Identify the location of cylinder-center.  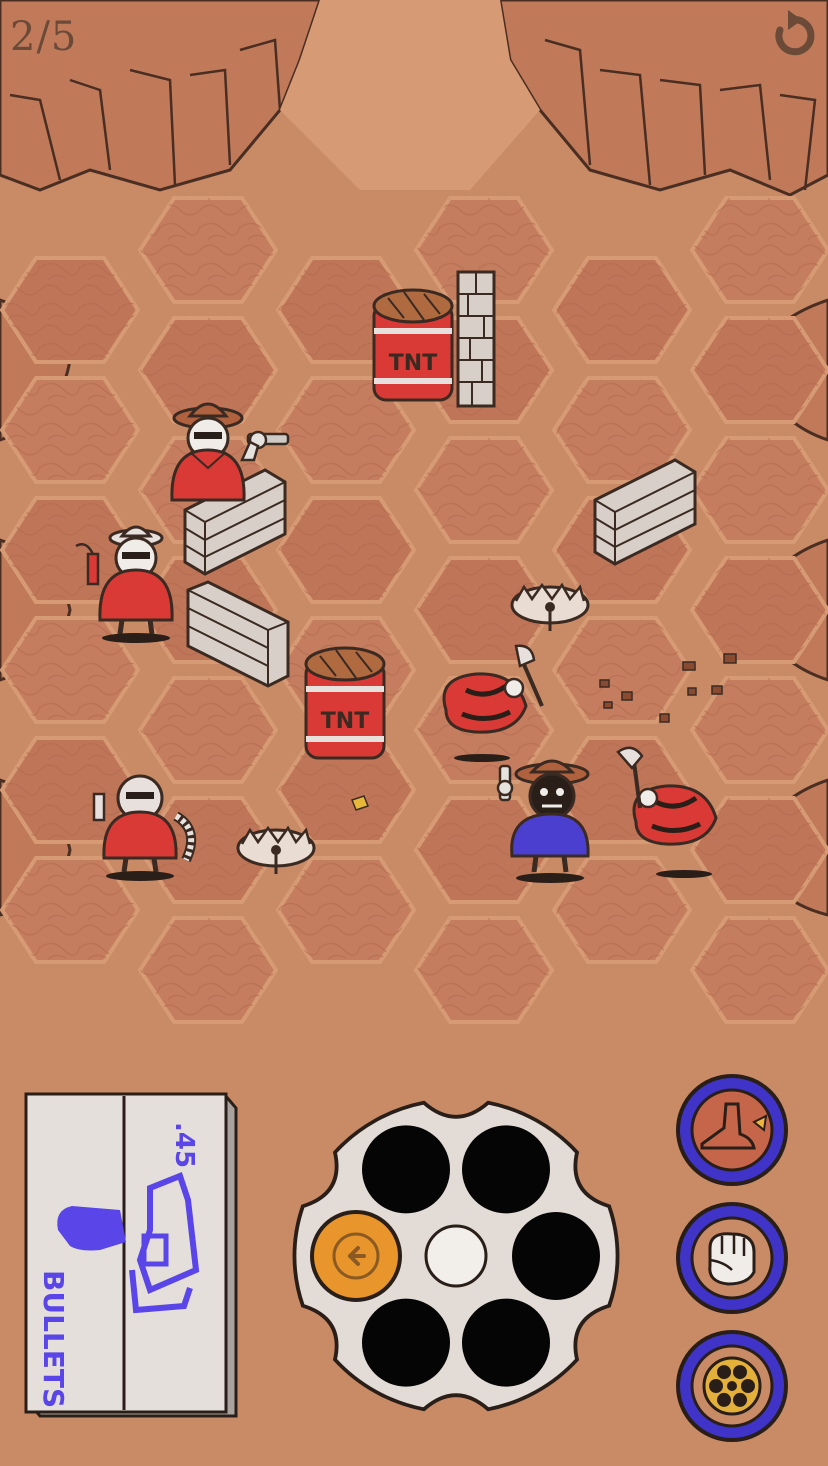
(456, 1256).